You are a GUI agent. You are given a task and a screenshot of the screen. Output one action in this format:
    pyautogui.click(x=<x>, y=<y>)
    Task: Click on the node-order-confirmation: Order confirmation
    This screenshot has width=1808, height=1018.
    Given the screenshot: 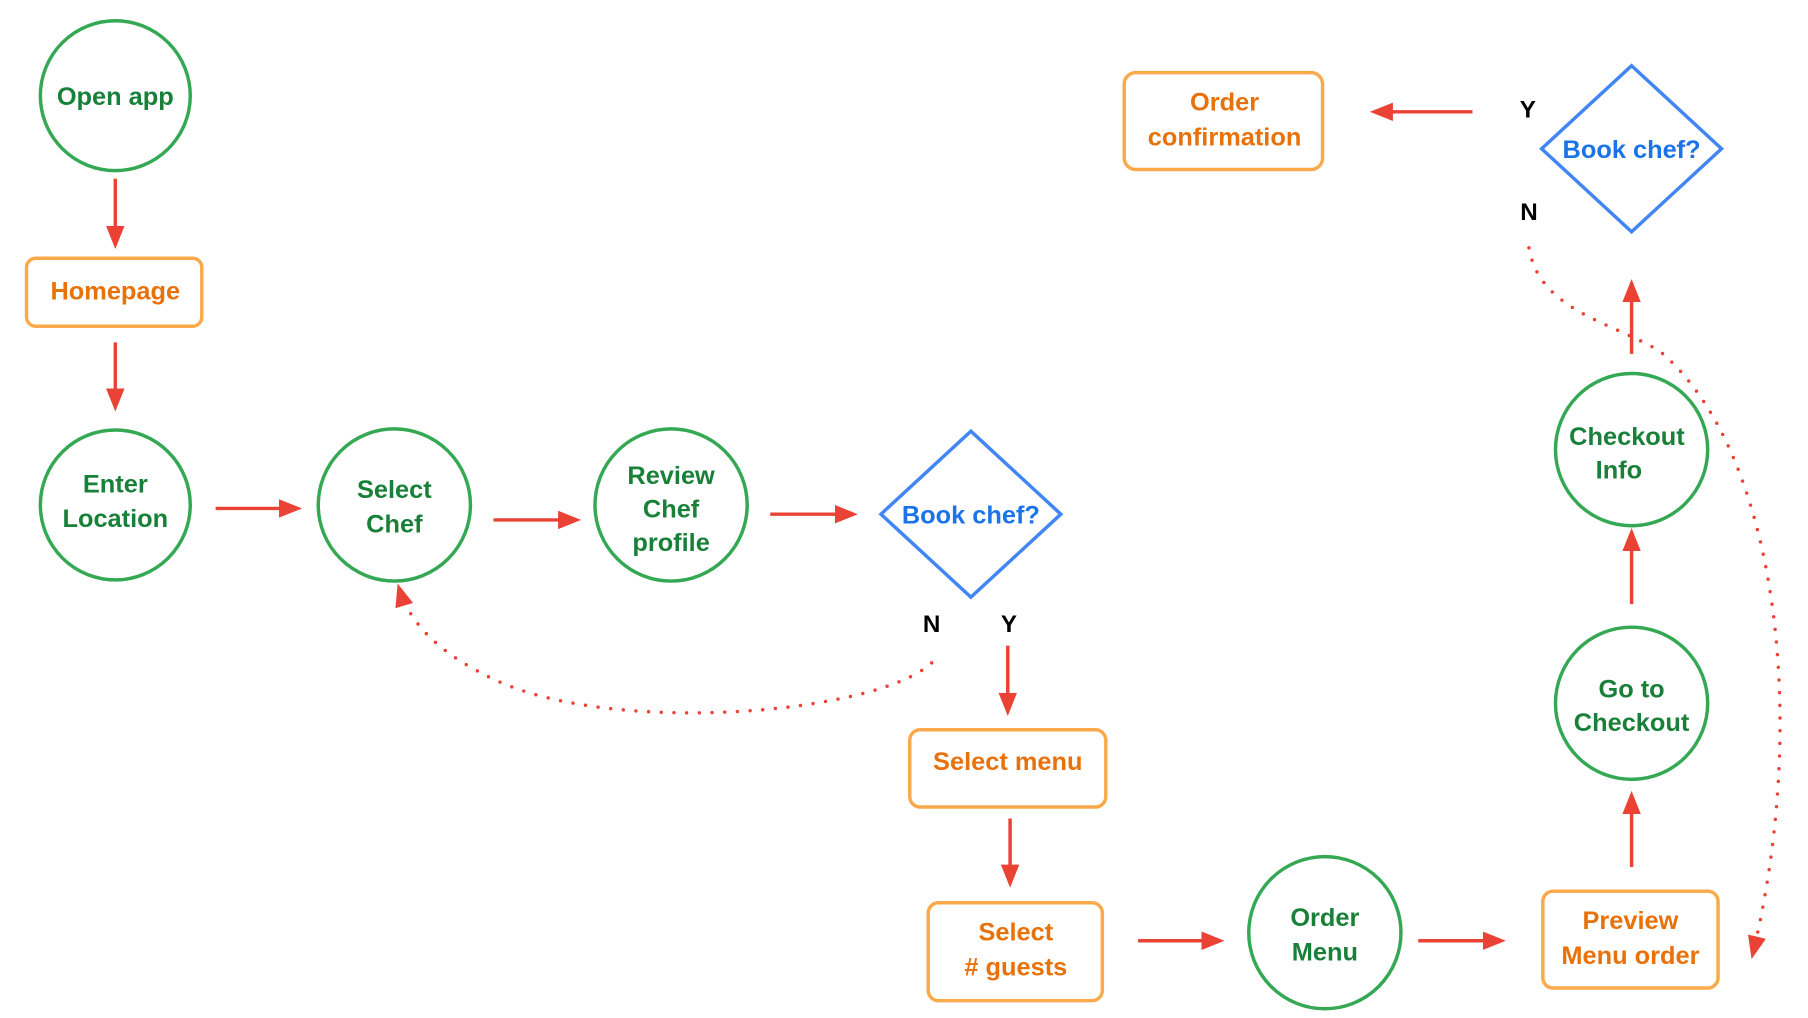 What is the action you would take?
    pyautogui.click(x=1223, y=121)
    